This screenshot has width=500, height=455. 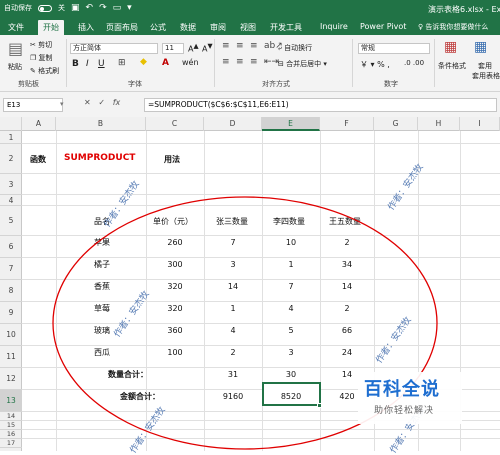 What do you see at coordinates (402, 389) in the screenshot?
I see `logo-main-text: 百科全说` at bounding box center [402, 389].